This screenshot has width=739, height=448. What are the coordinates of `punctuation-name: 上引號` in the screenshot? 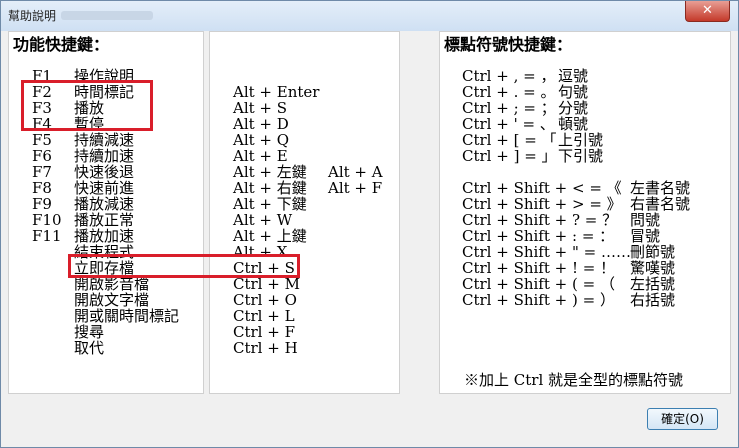 It's located at (581, 140).